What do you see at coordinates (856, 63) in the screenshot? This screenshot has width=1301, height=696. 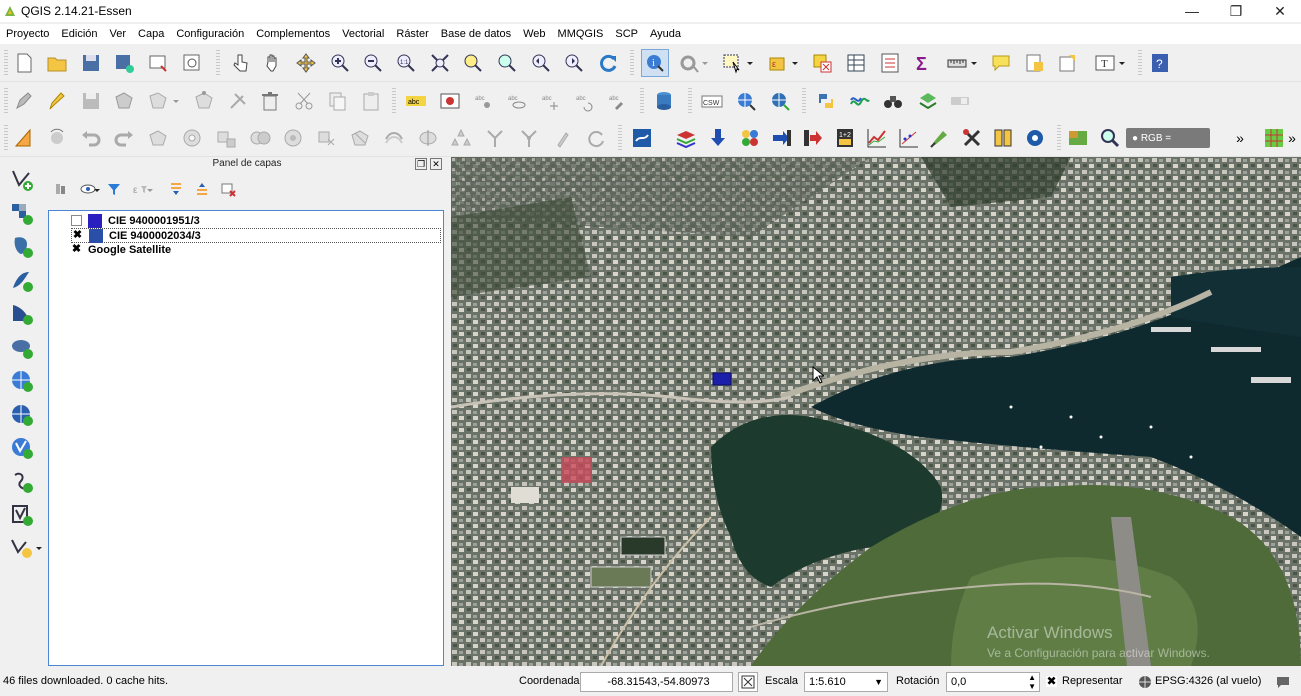 I see `attribute-table-button` at bounding box center [856, 63].